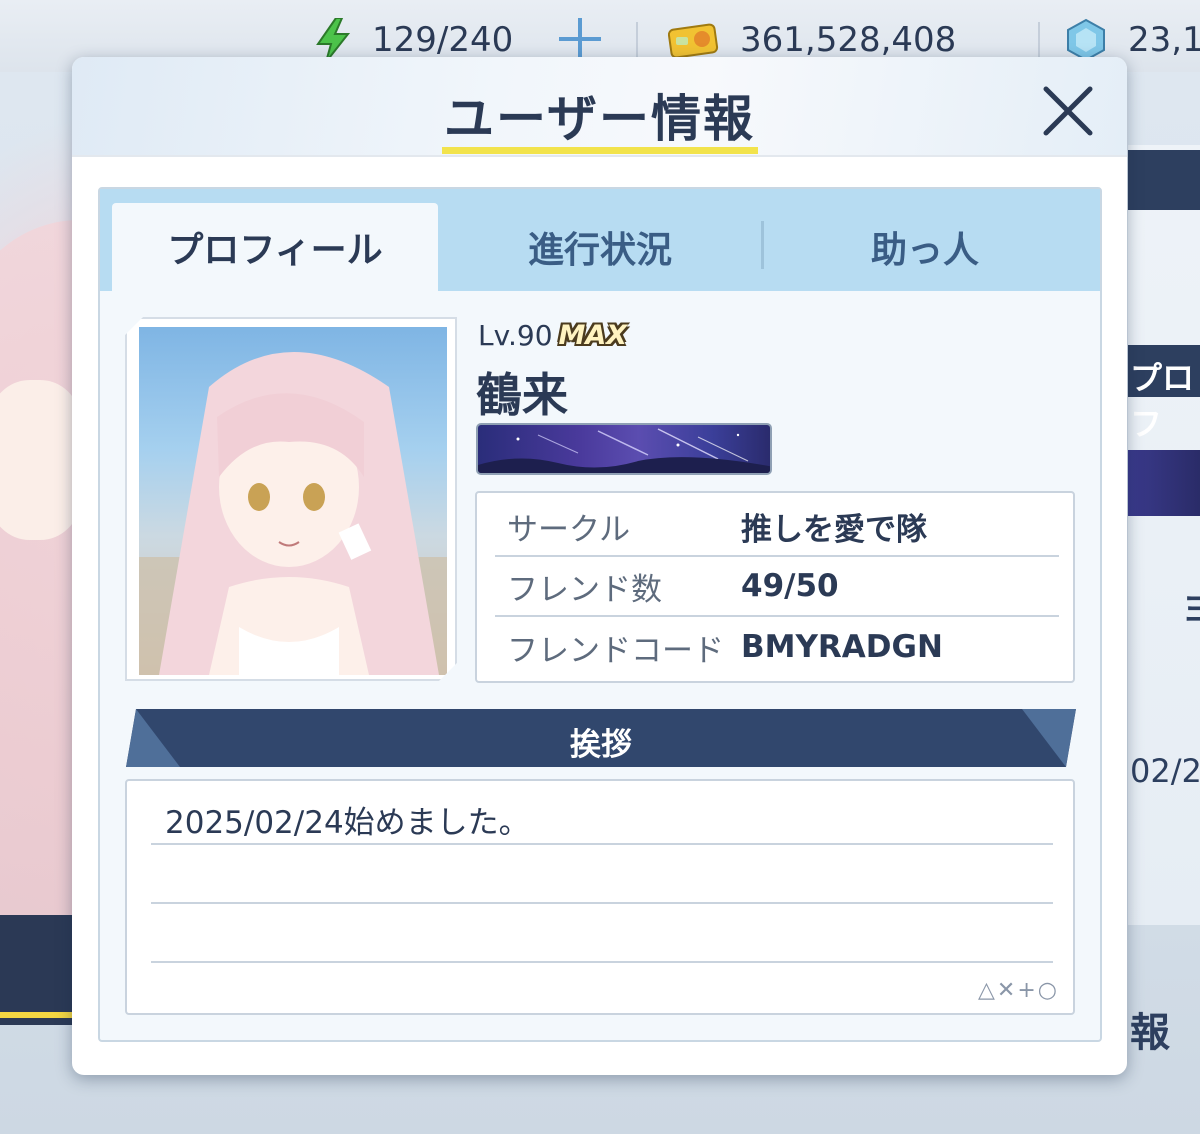 Image resolution: width=1200 pixels, height=1134 pixels. What do you see at coordinates (790, 586) in the screenshot?
I see `friend-count-value: 49/50` at bounding box center [790, 586].